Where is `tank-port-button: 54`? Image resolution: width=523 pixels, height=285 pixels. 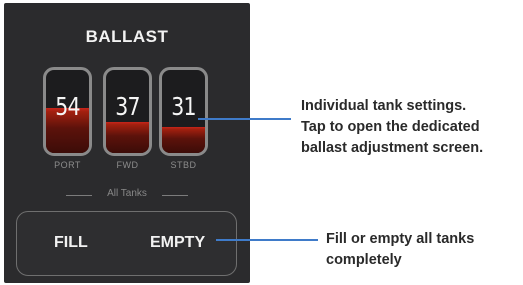 tank-port-button: 54 is located at coordinates (67, 111).